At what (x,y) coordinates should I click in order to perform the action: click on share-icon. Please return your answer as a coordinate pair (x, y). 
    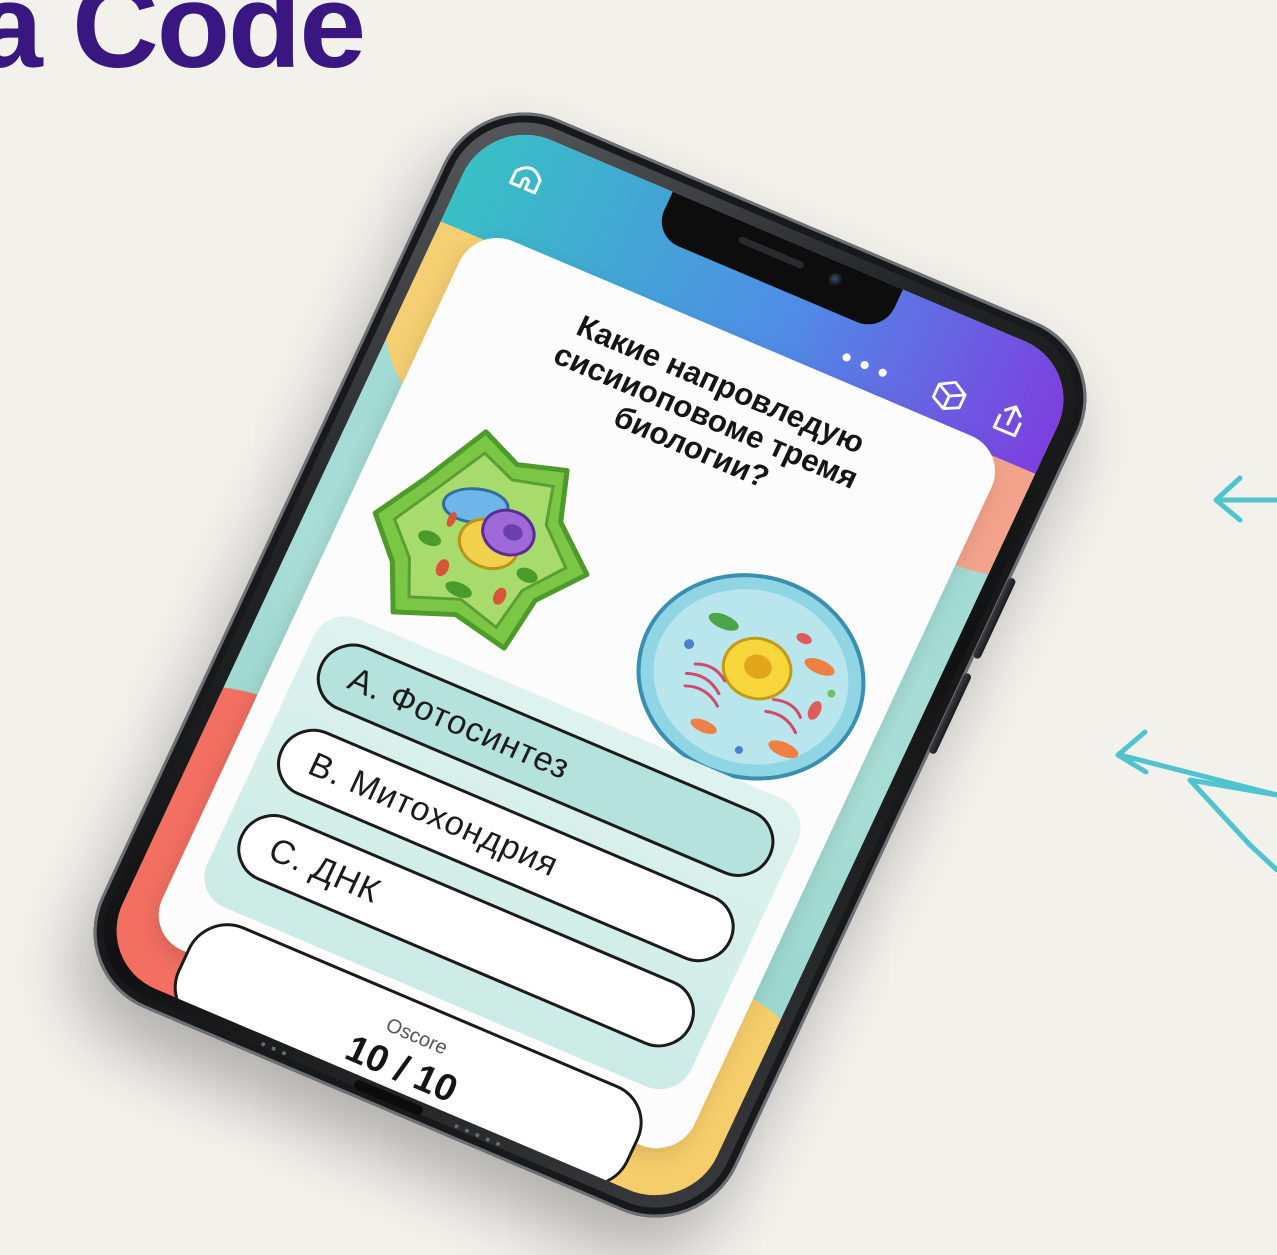
    Looking at the image, I should click on (1010, 420).